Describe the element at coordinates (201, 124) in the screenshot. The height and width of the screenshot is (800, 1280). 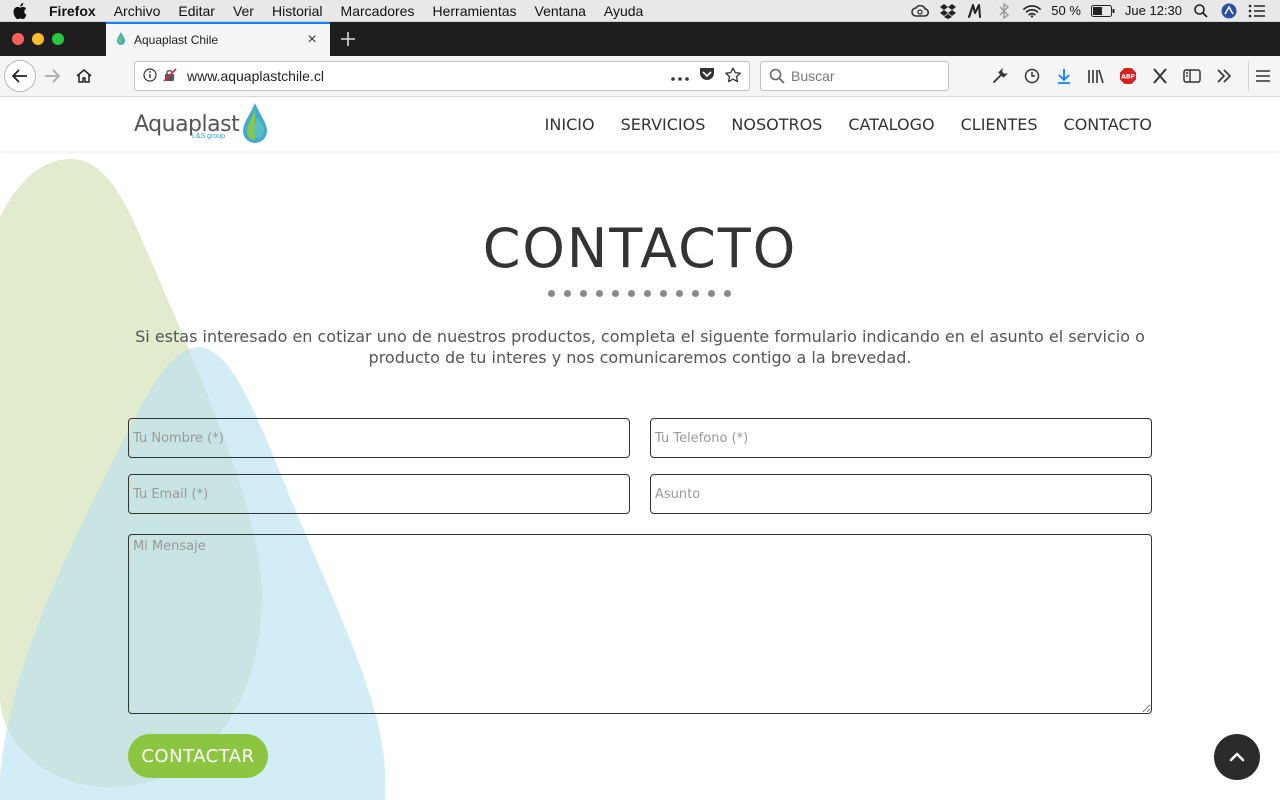
I see `aquaplast-logo: Aquaplast L&S group` at that location.